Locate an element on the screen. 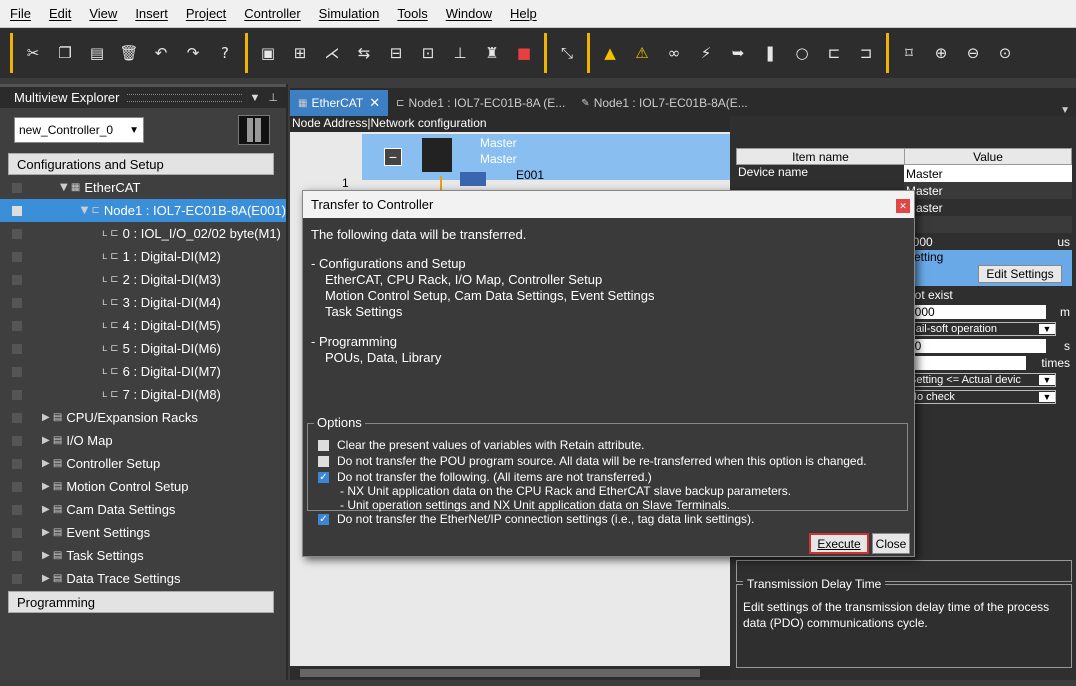 The width and height of the screenshot is (1076, 686). help-icon: ? is located at coordinates (225, 53).